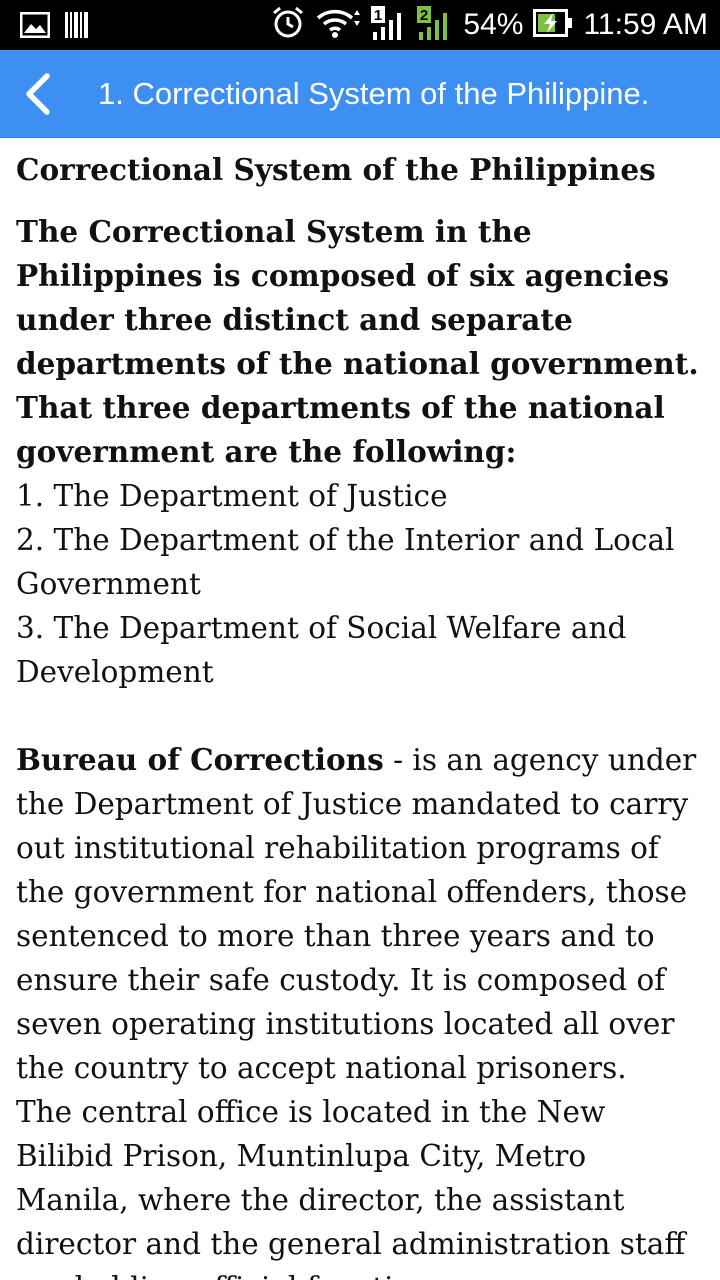 This screenshot has height=1280, width=720. What do you see at coordinates (378, 15) in the screenshot?
I see `sim1-label: 1` at bounding box center [378, 15].